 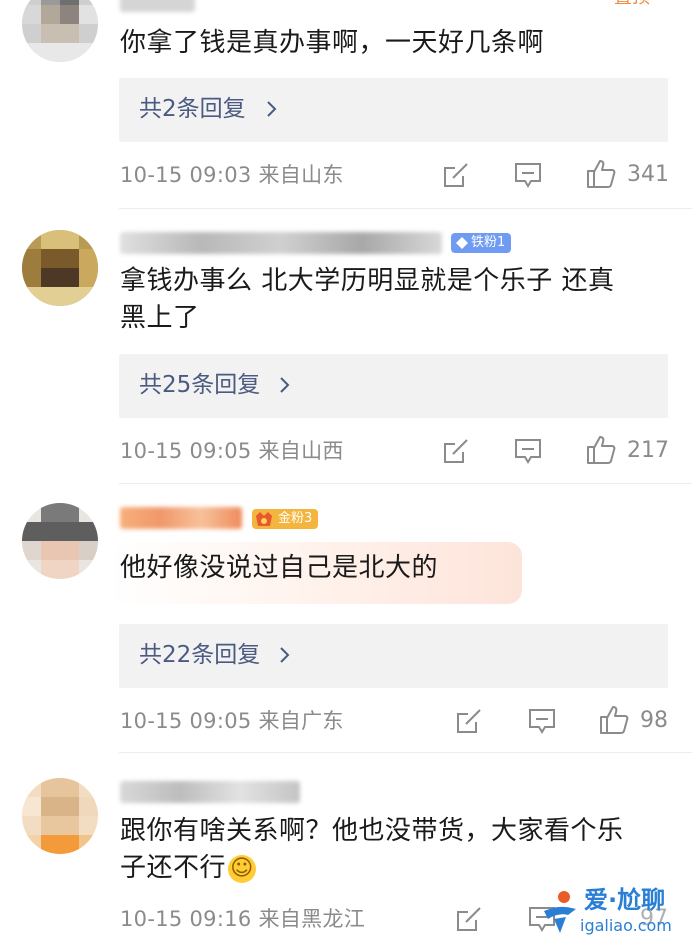 I want to click on comment-text-segment: 子还不行, so click(x=173, y=868).